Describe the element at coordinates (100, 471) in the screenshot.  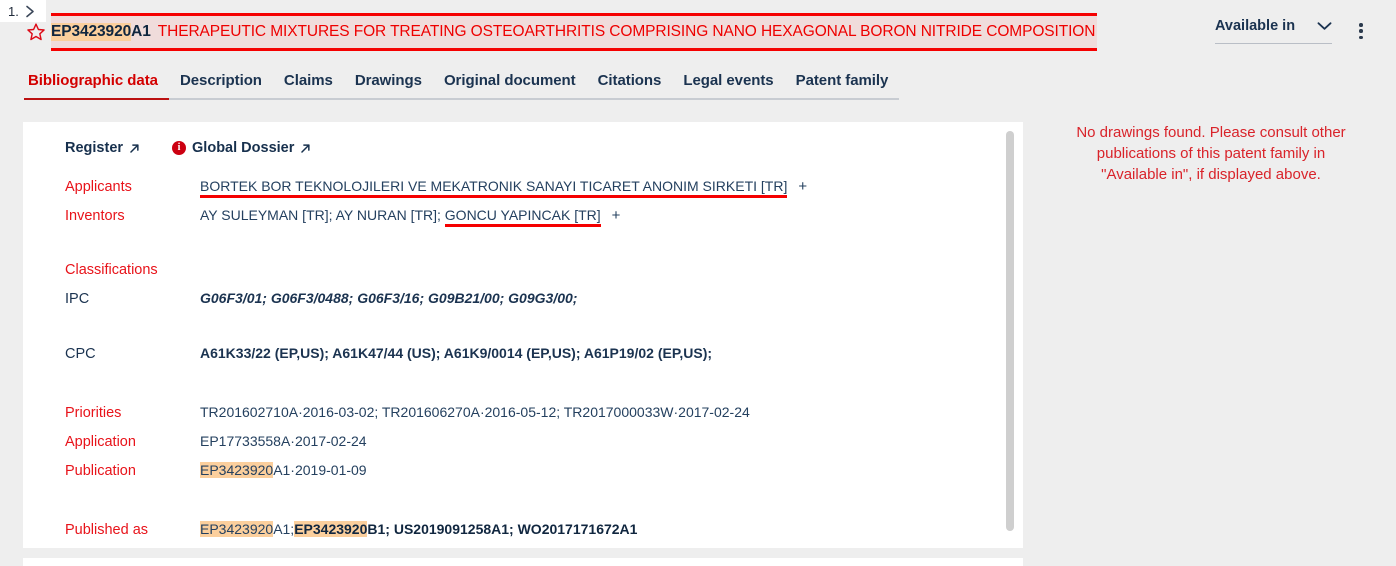
I see `publication-label: Publication` at that location.